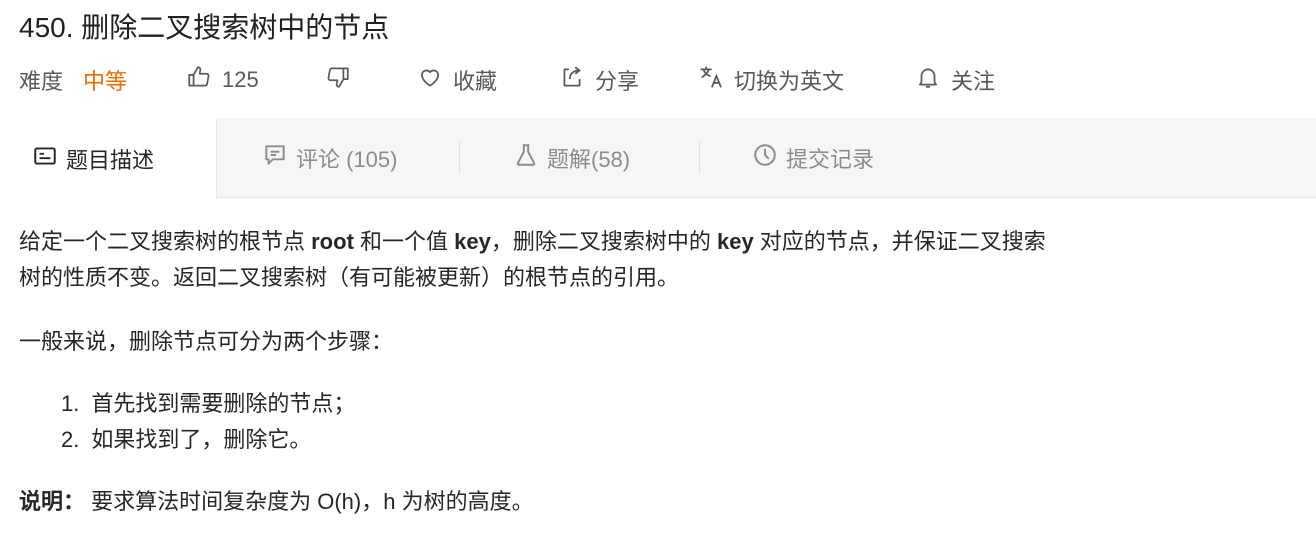 The width and height of the screenshot is (1316, 544). Describe the element at coordinates (475, 81) in the screenshot. I see `favorite-label: 收藏` at that location.